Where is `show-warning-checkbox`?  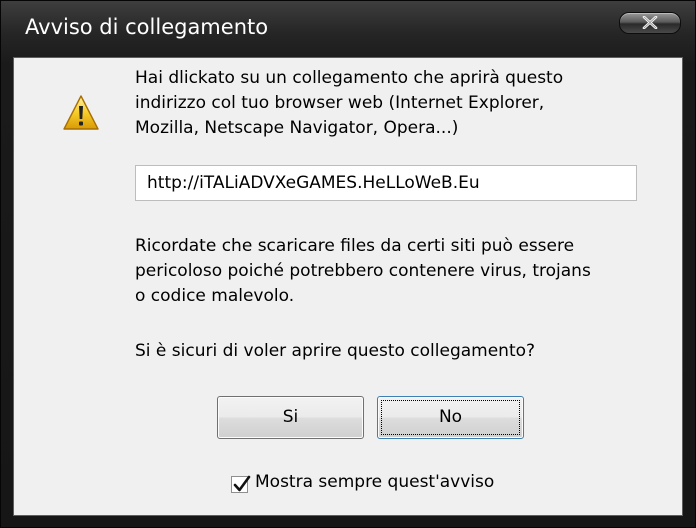 show-warning-checkbox is located at coordinates (241, 484).